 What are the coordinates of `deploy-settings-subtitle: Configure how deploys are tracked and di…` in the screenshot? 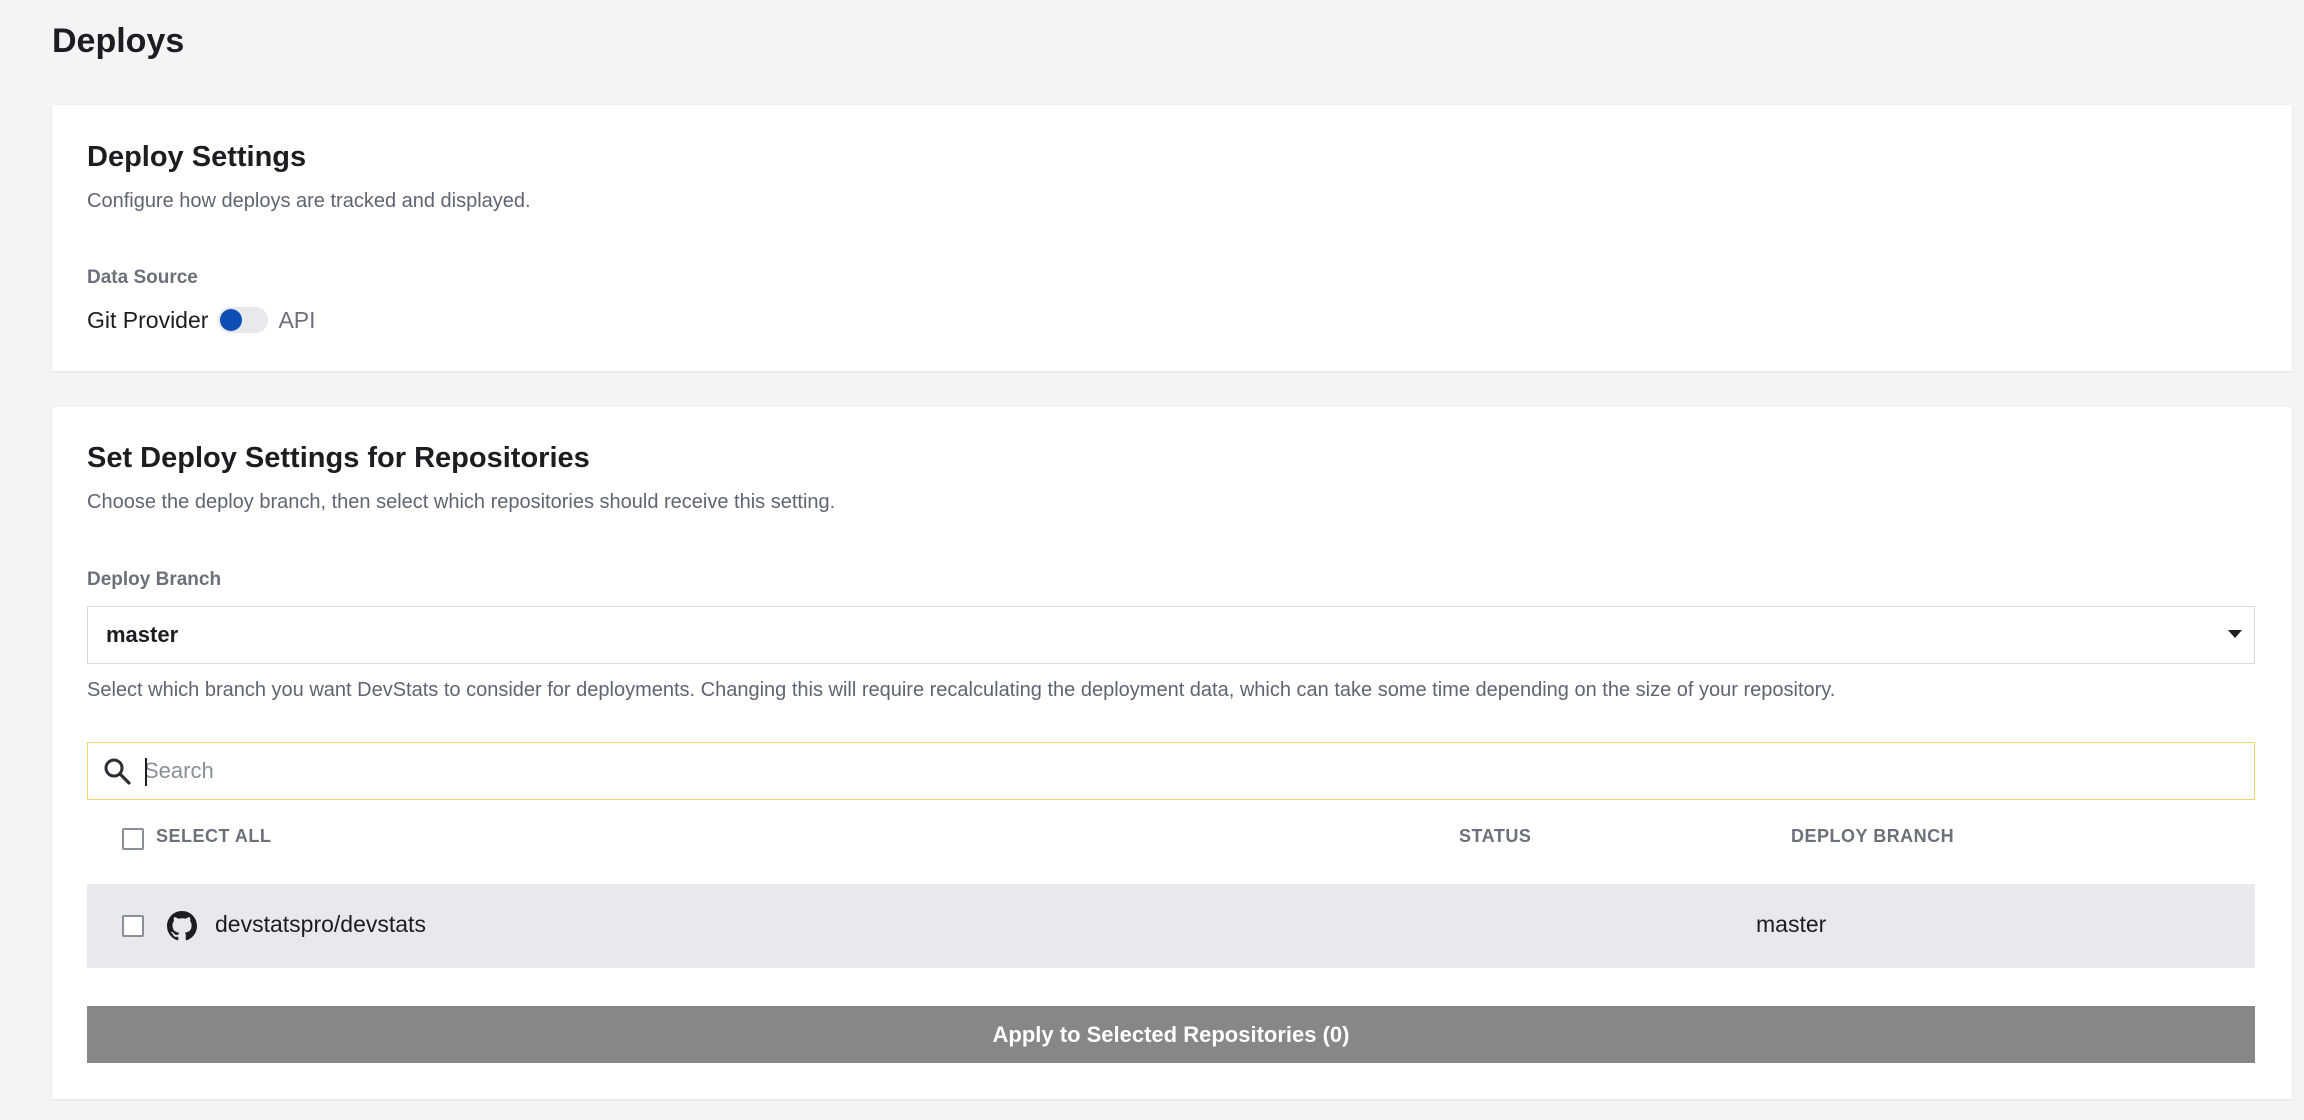 It's located at (309, 201).